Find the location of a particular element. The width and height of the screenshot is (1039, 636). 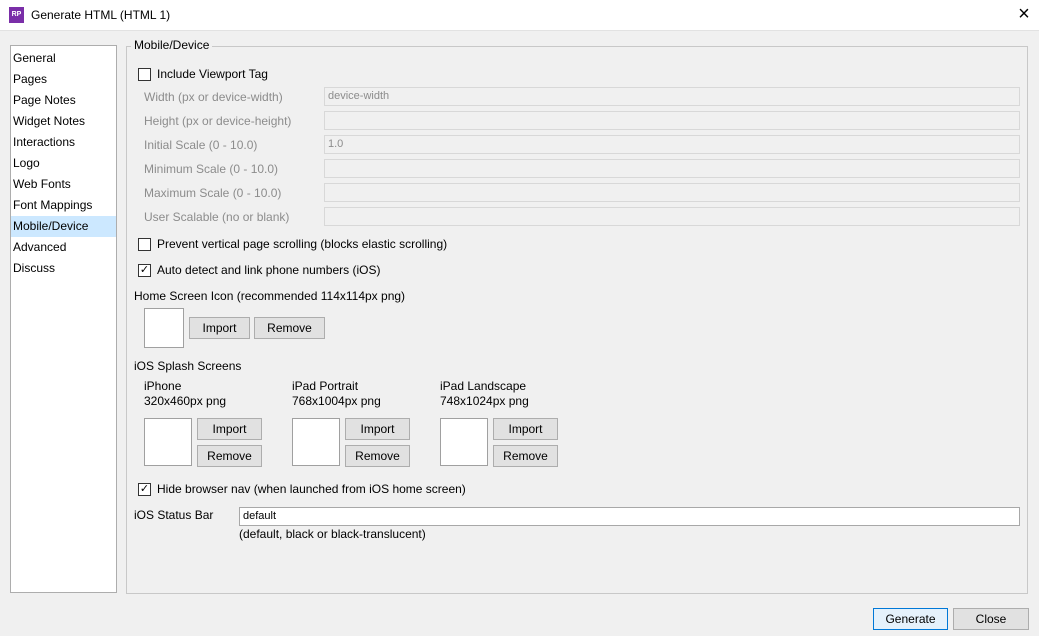

splash-iphone-remove-button: Remove is located at coordinates (229, 456).